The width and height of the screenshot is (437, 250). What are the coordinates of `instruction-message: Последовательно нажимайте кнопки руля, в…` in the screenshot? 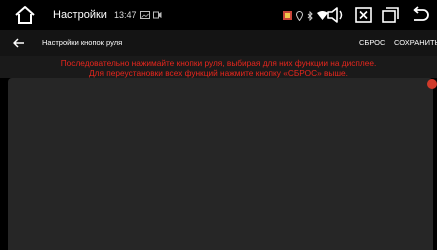 It's located at (218, 67).